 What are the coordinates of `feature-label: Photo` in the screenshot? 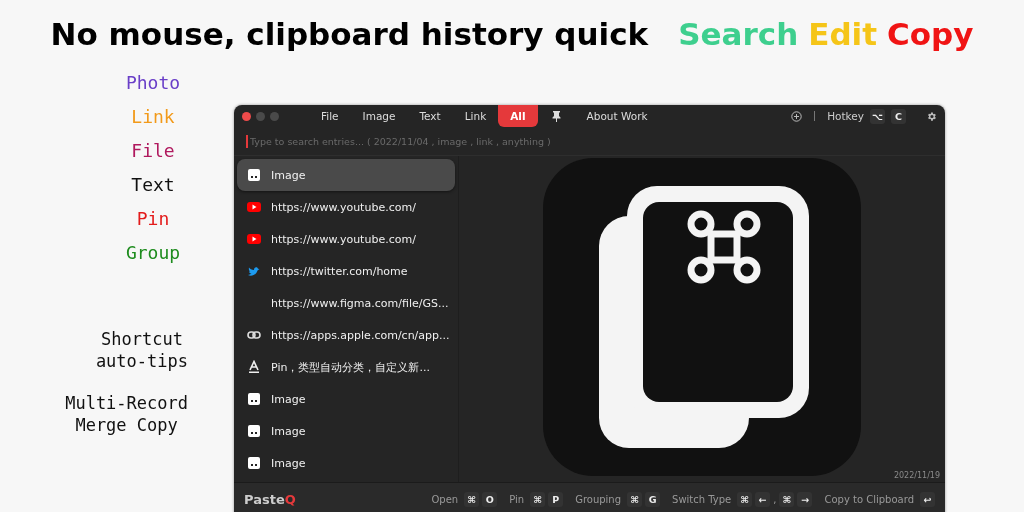 It's located at (153, 82).